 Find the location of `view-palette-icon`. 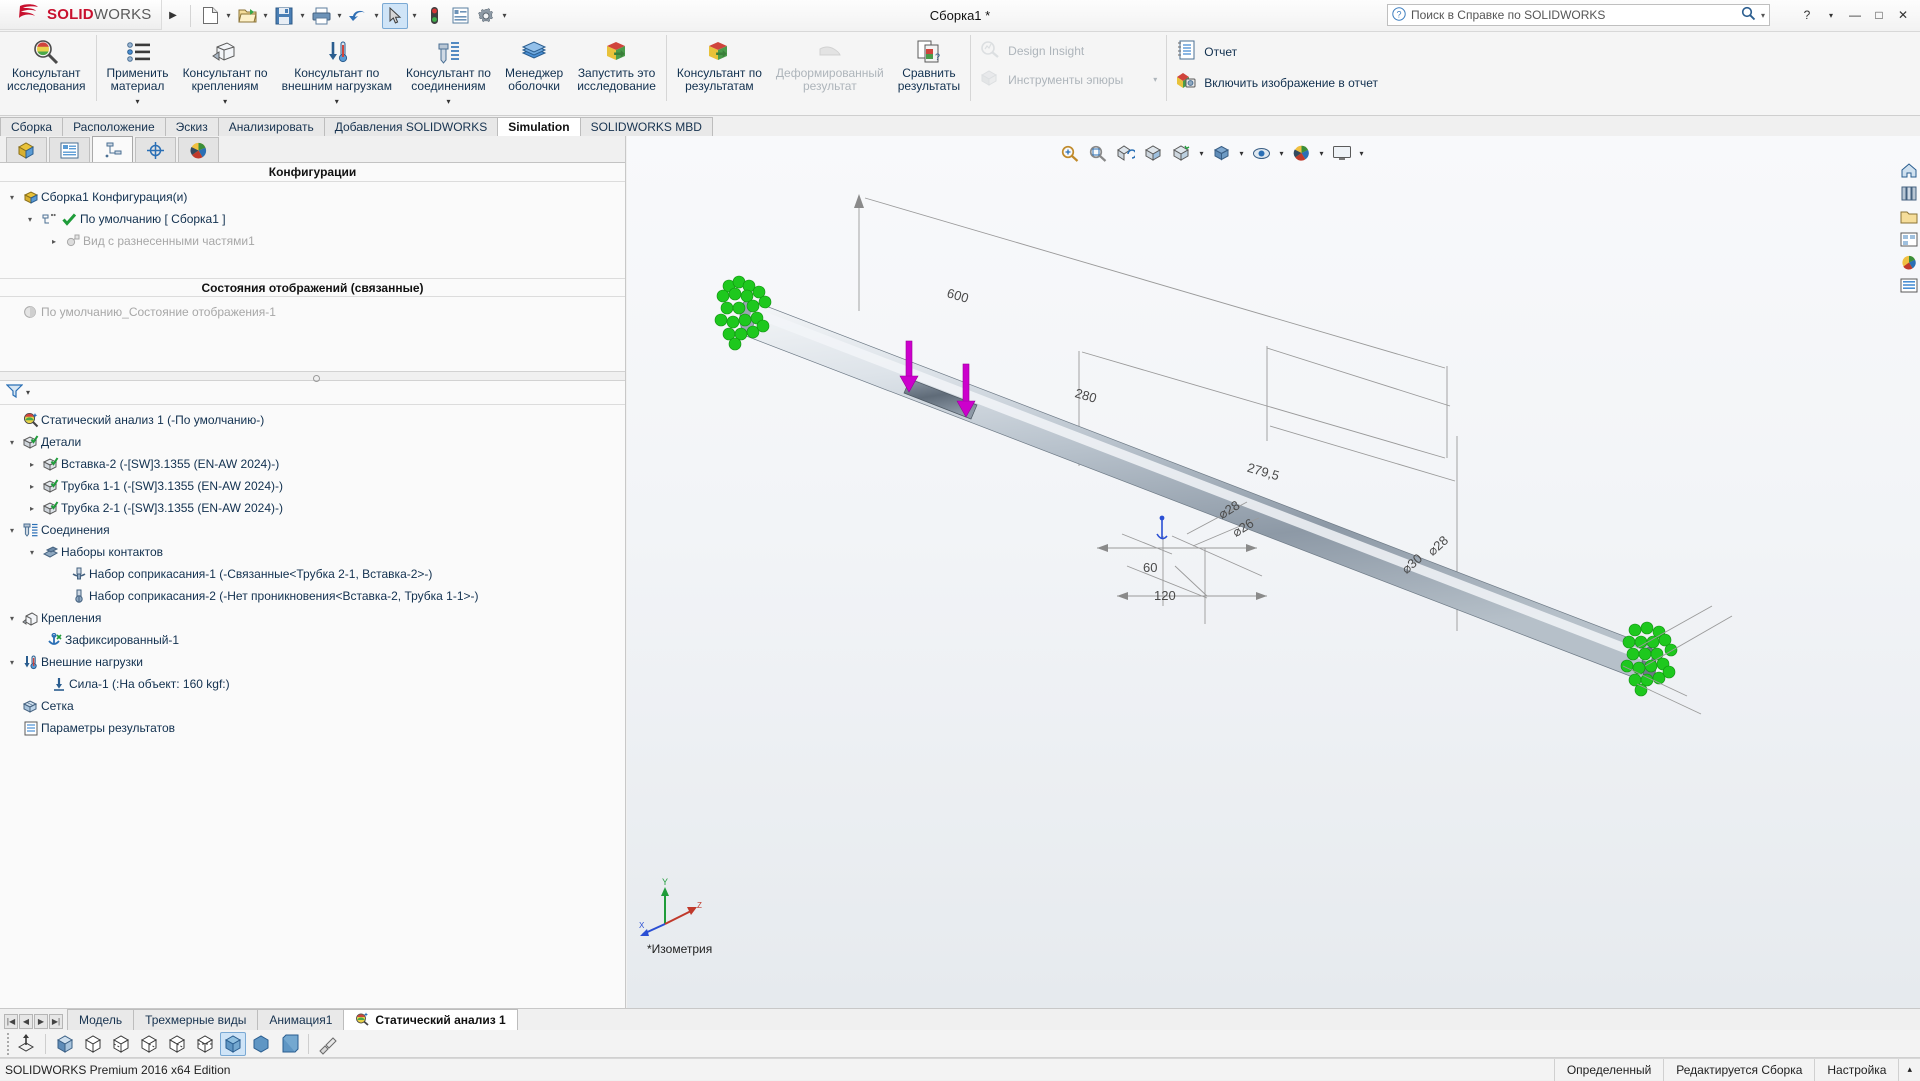

view-palette-icon is located at coordinates (1909, 239).